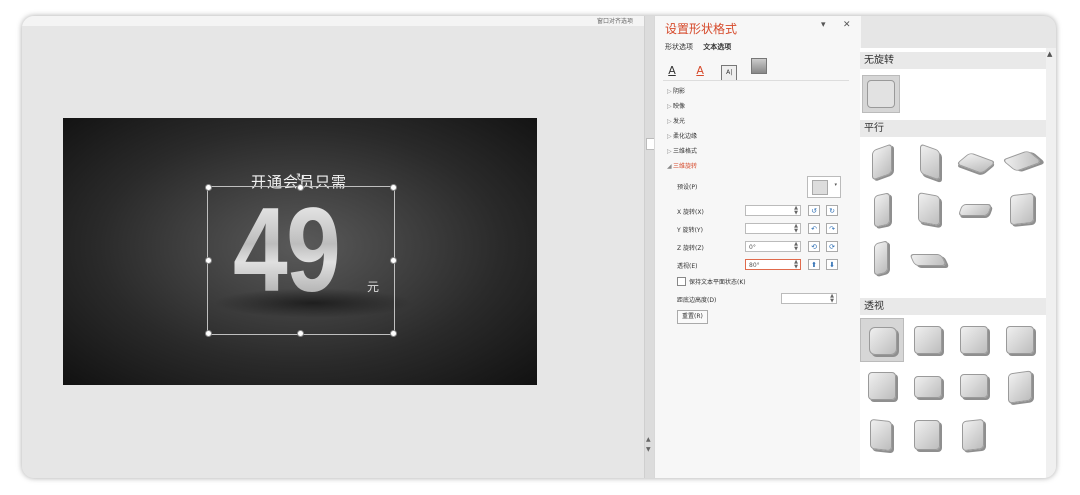 This screenshot has width=1080, height=495. I want to click on preset-label: 预设(P), so click(687, 187).